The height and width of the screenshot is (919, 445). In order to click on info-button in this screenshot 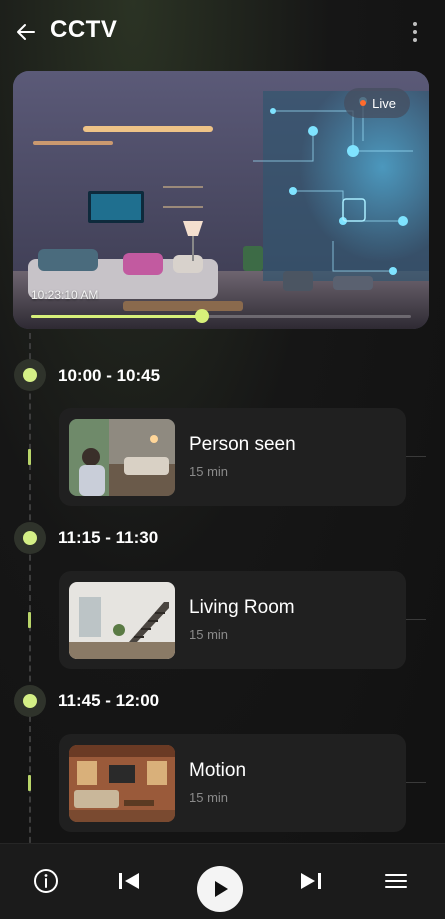, I will do `click(46, 881)`.